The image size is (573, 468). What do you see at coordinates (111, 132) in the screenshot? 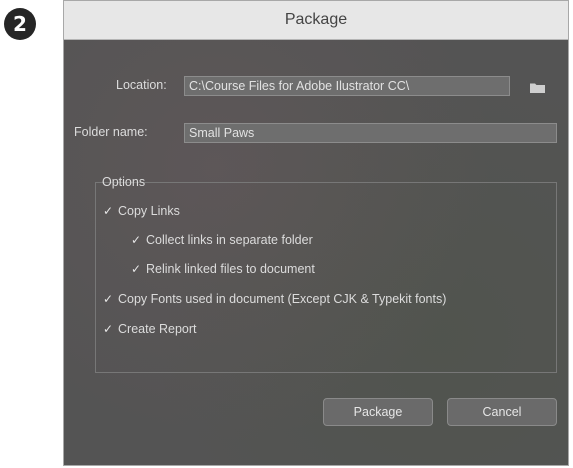
I see `folder-name-label: Folder name:` at bounding box center [111, 132].